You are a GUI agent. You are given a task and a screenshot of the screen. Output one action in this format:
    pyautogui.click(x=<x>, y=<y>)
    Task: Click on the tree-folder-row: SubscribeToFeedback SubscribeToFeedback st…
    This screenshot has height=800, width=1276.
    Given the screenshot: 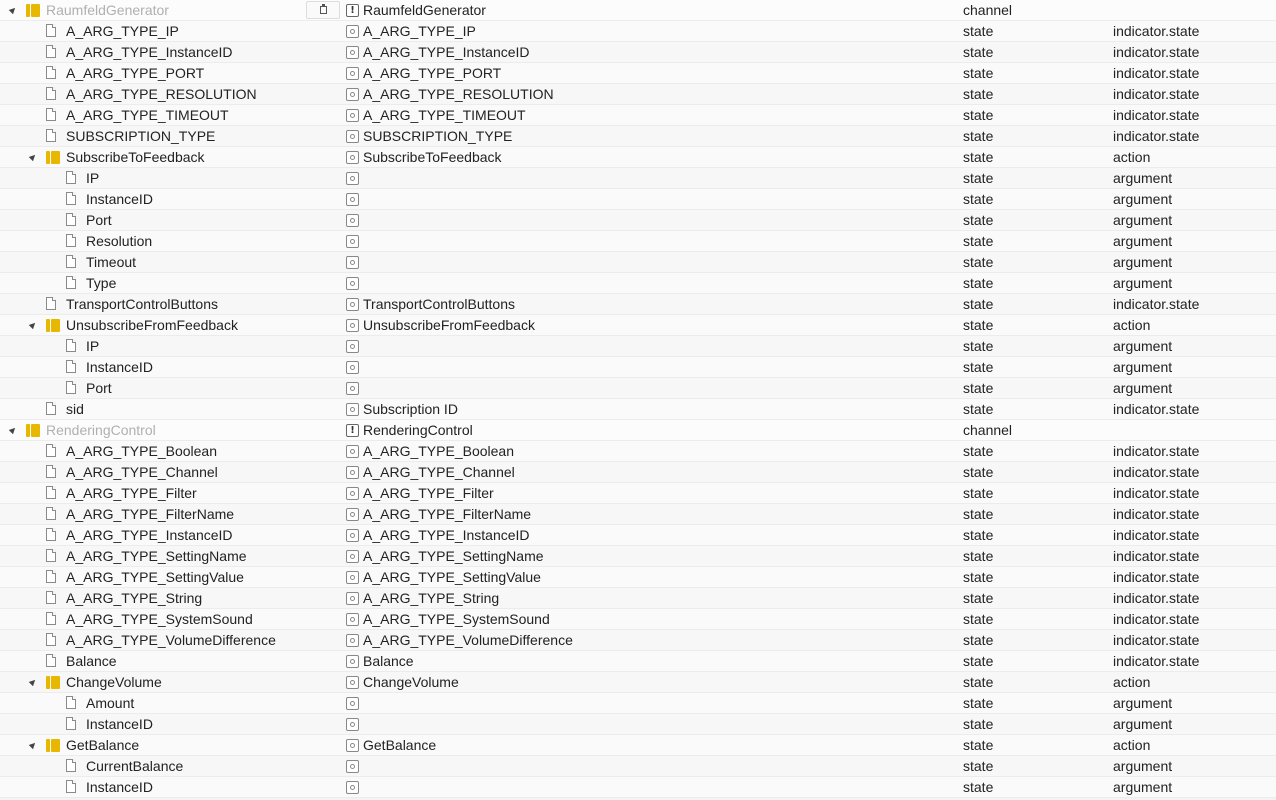 What is the action you would take?
    pyautogui.click(x=638, y=157)
    